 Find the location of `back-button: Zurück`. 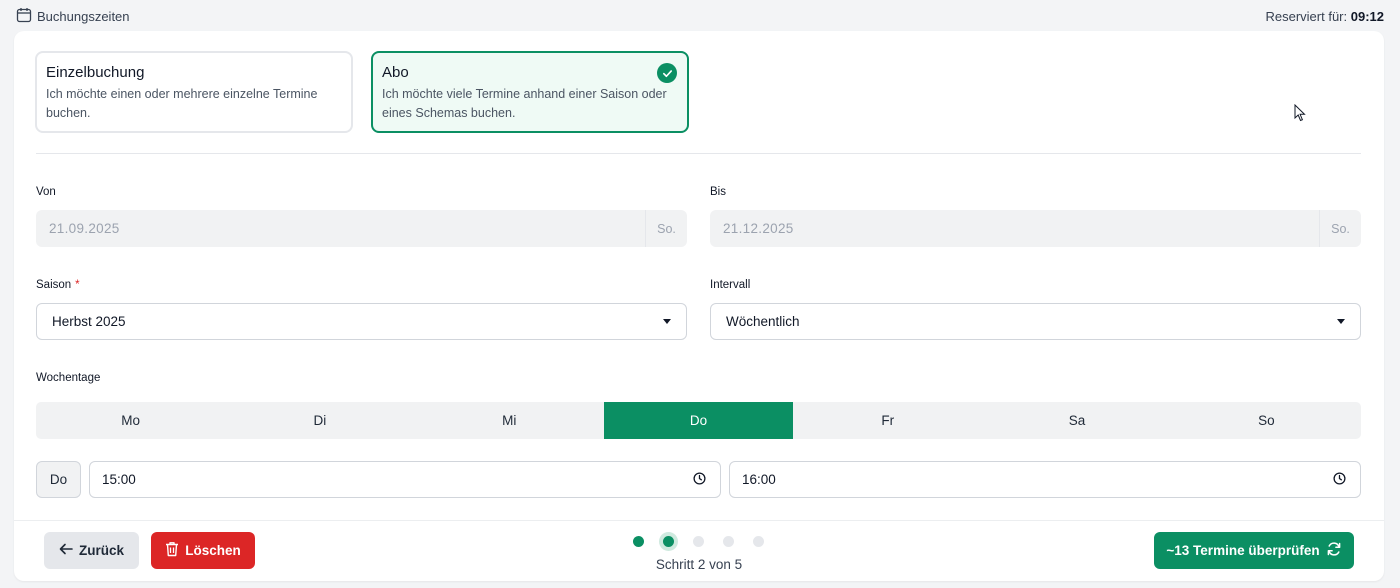

back-button: Zurück is located at coordinates (91, 550).